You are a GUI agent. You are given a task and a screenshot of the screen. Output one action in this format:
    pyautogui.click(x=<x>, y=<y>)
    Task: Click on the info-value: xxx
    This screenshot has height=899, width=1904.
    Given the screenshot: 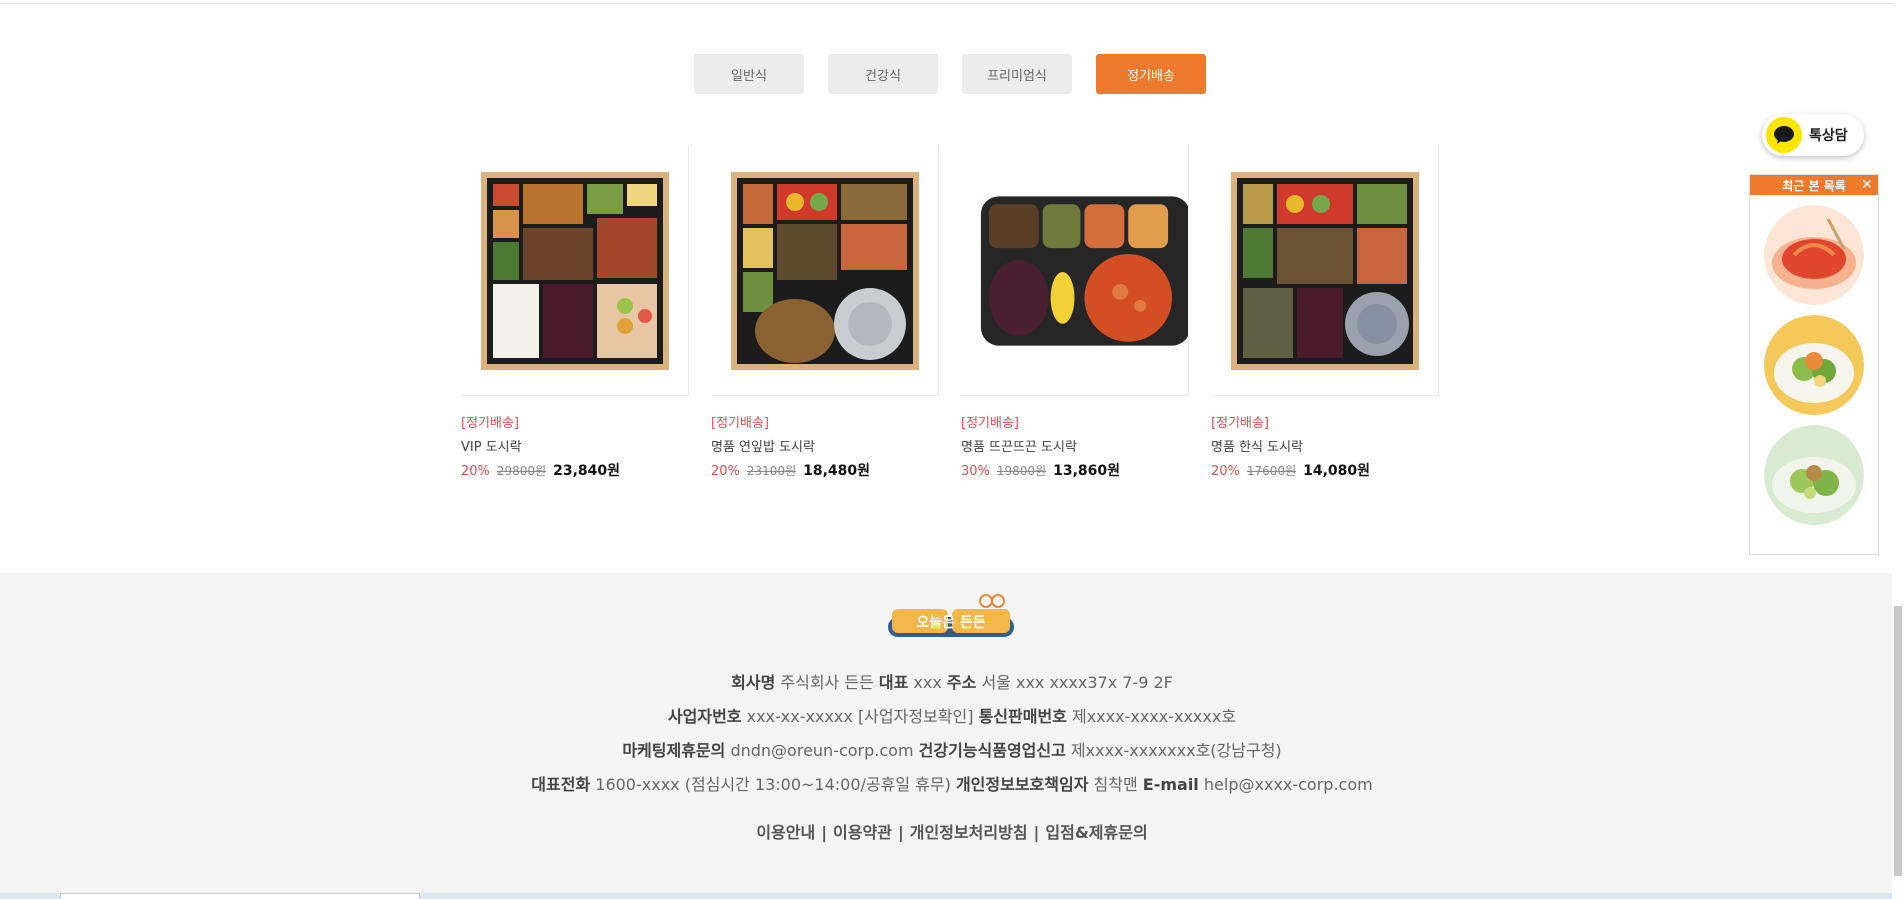 What is the action you would take?
    pyautogui.click(x=927, y=682)
    